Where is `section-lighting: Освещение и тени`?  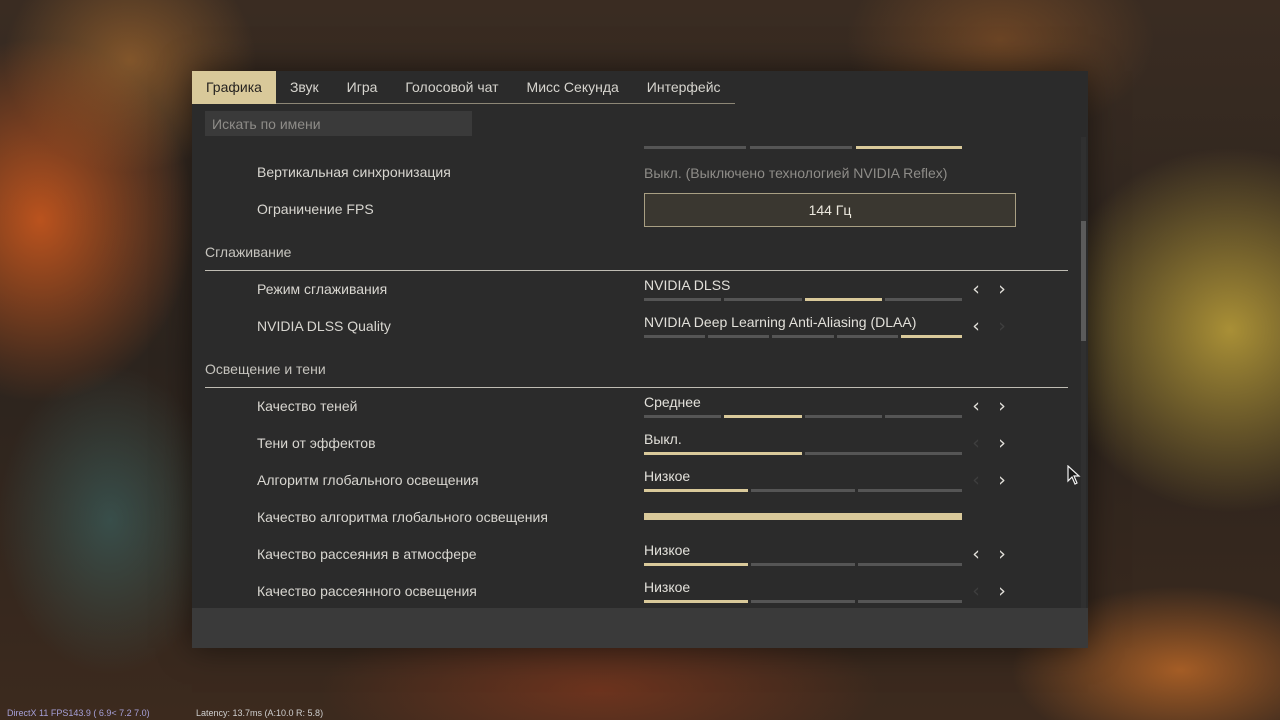 section-lighting: Освещение и тени is located at coordinates (636, 374).